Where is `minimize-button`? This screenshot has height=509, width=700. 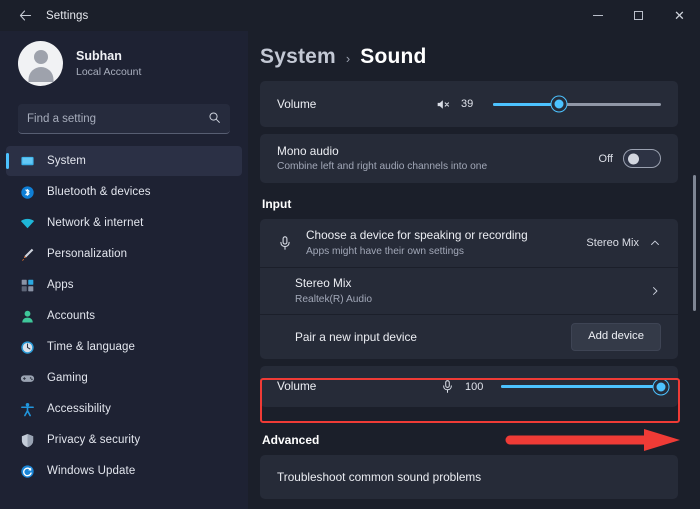 minimize-button is located at coordinates (597, 15).